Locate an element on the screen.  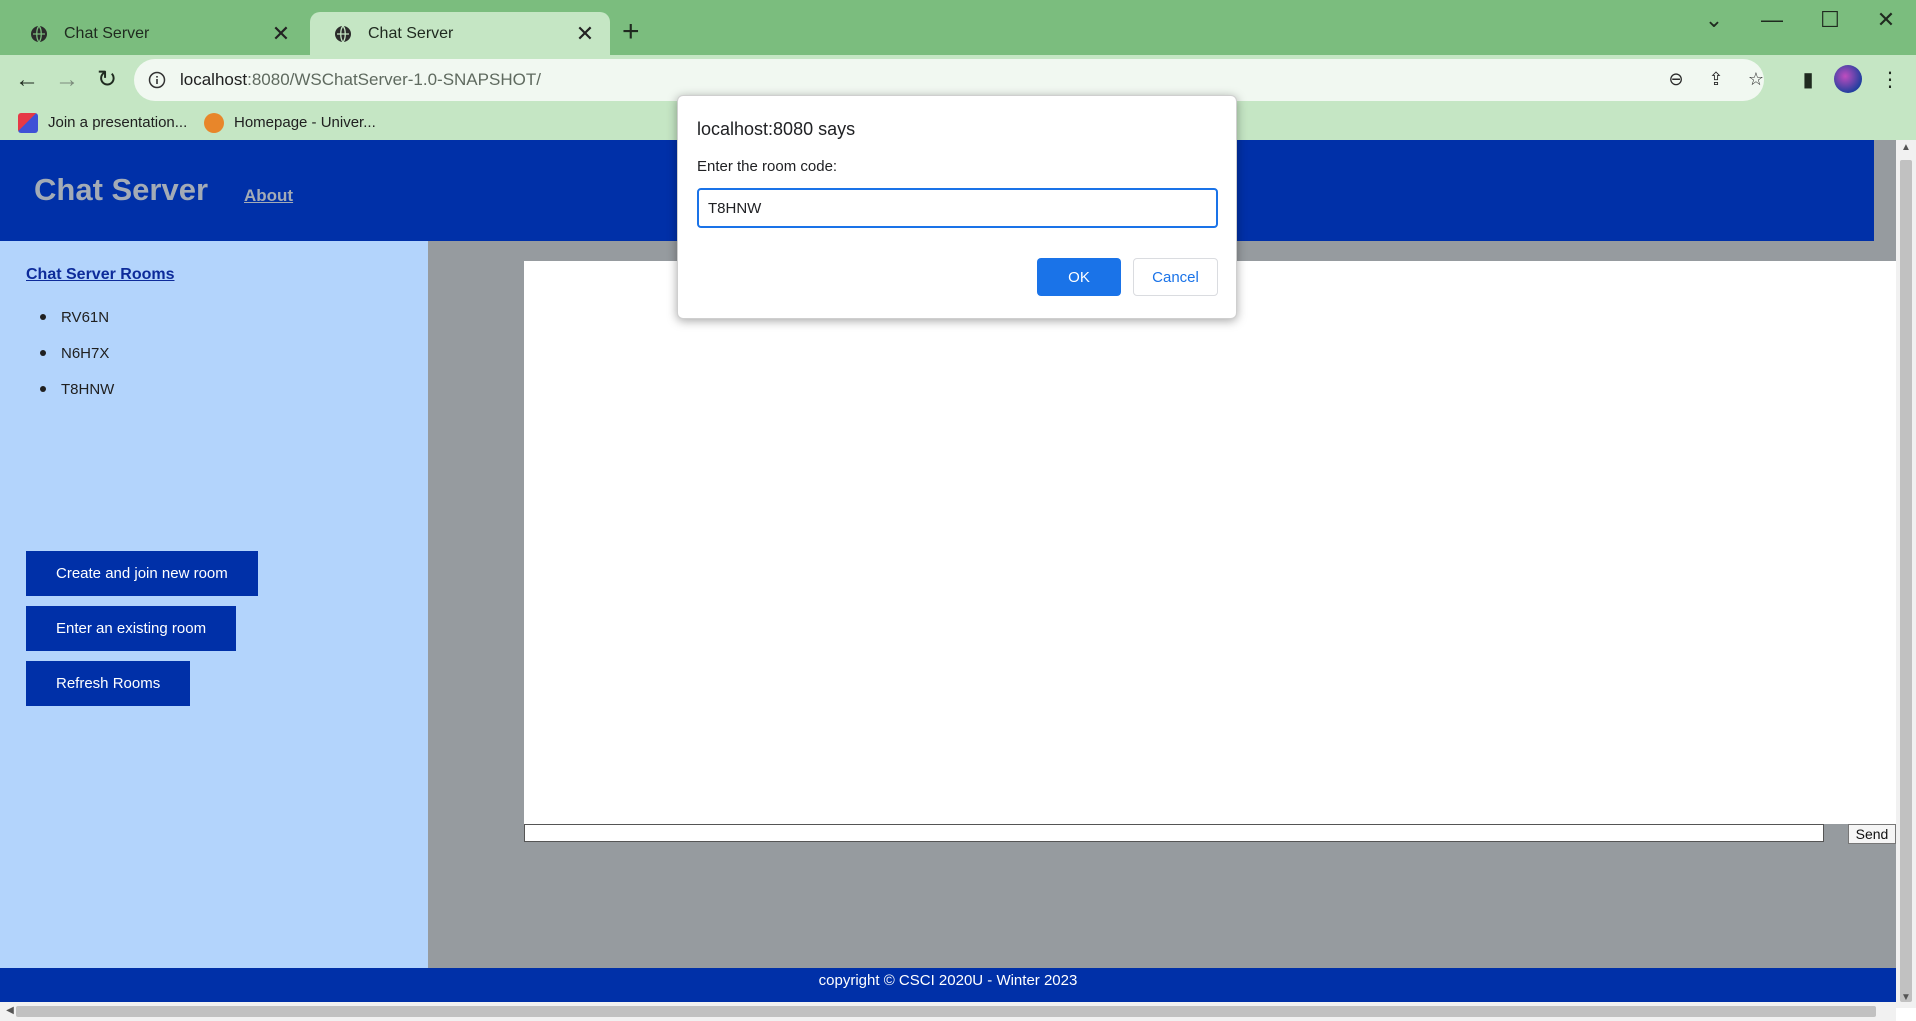
presentation-icon is located at coordinates (28, 122).